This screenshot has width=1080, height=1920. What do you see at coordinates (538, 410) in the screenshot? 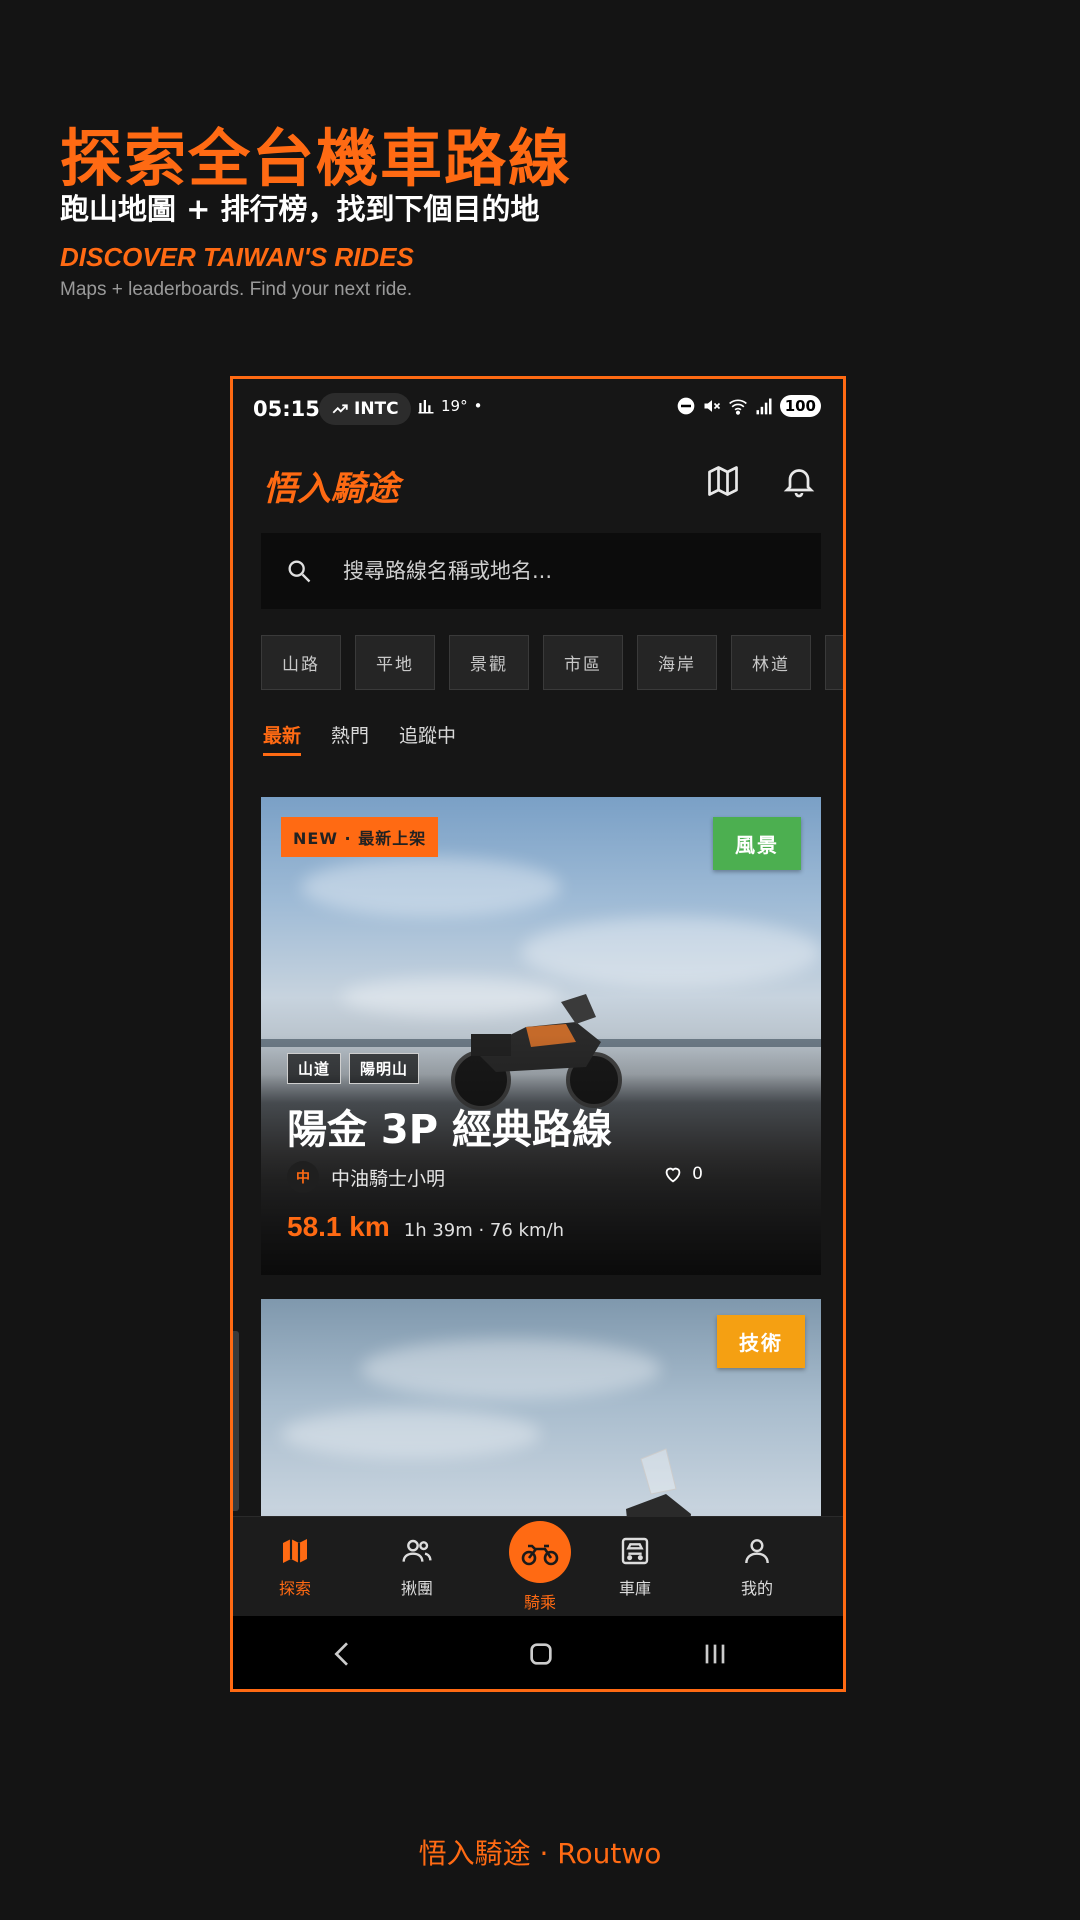
I see `status-bar: 05:15 INTC 19° • 100` at bounding box center [538, 410].